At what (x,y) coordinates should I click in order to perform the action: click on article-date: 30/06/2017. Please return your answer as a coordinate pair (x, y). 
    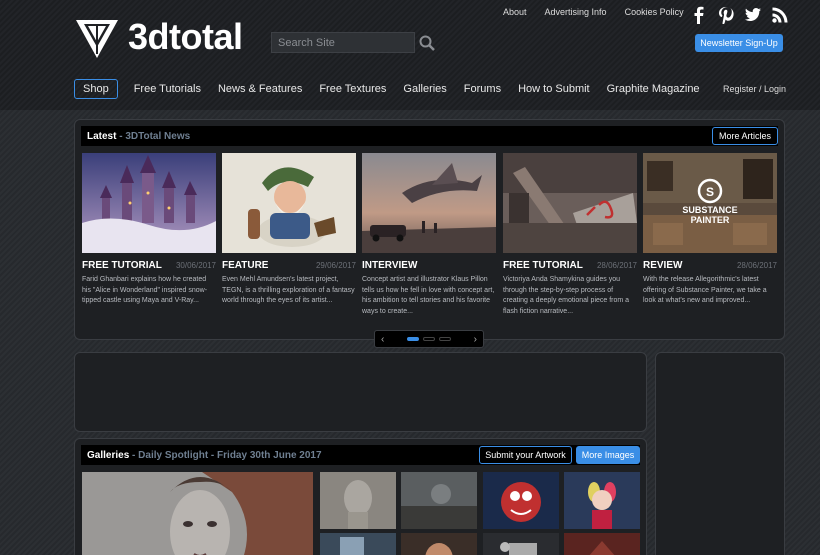
    Looking at the image, I should click on (195, 265).